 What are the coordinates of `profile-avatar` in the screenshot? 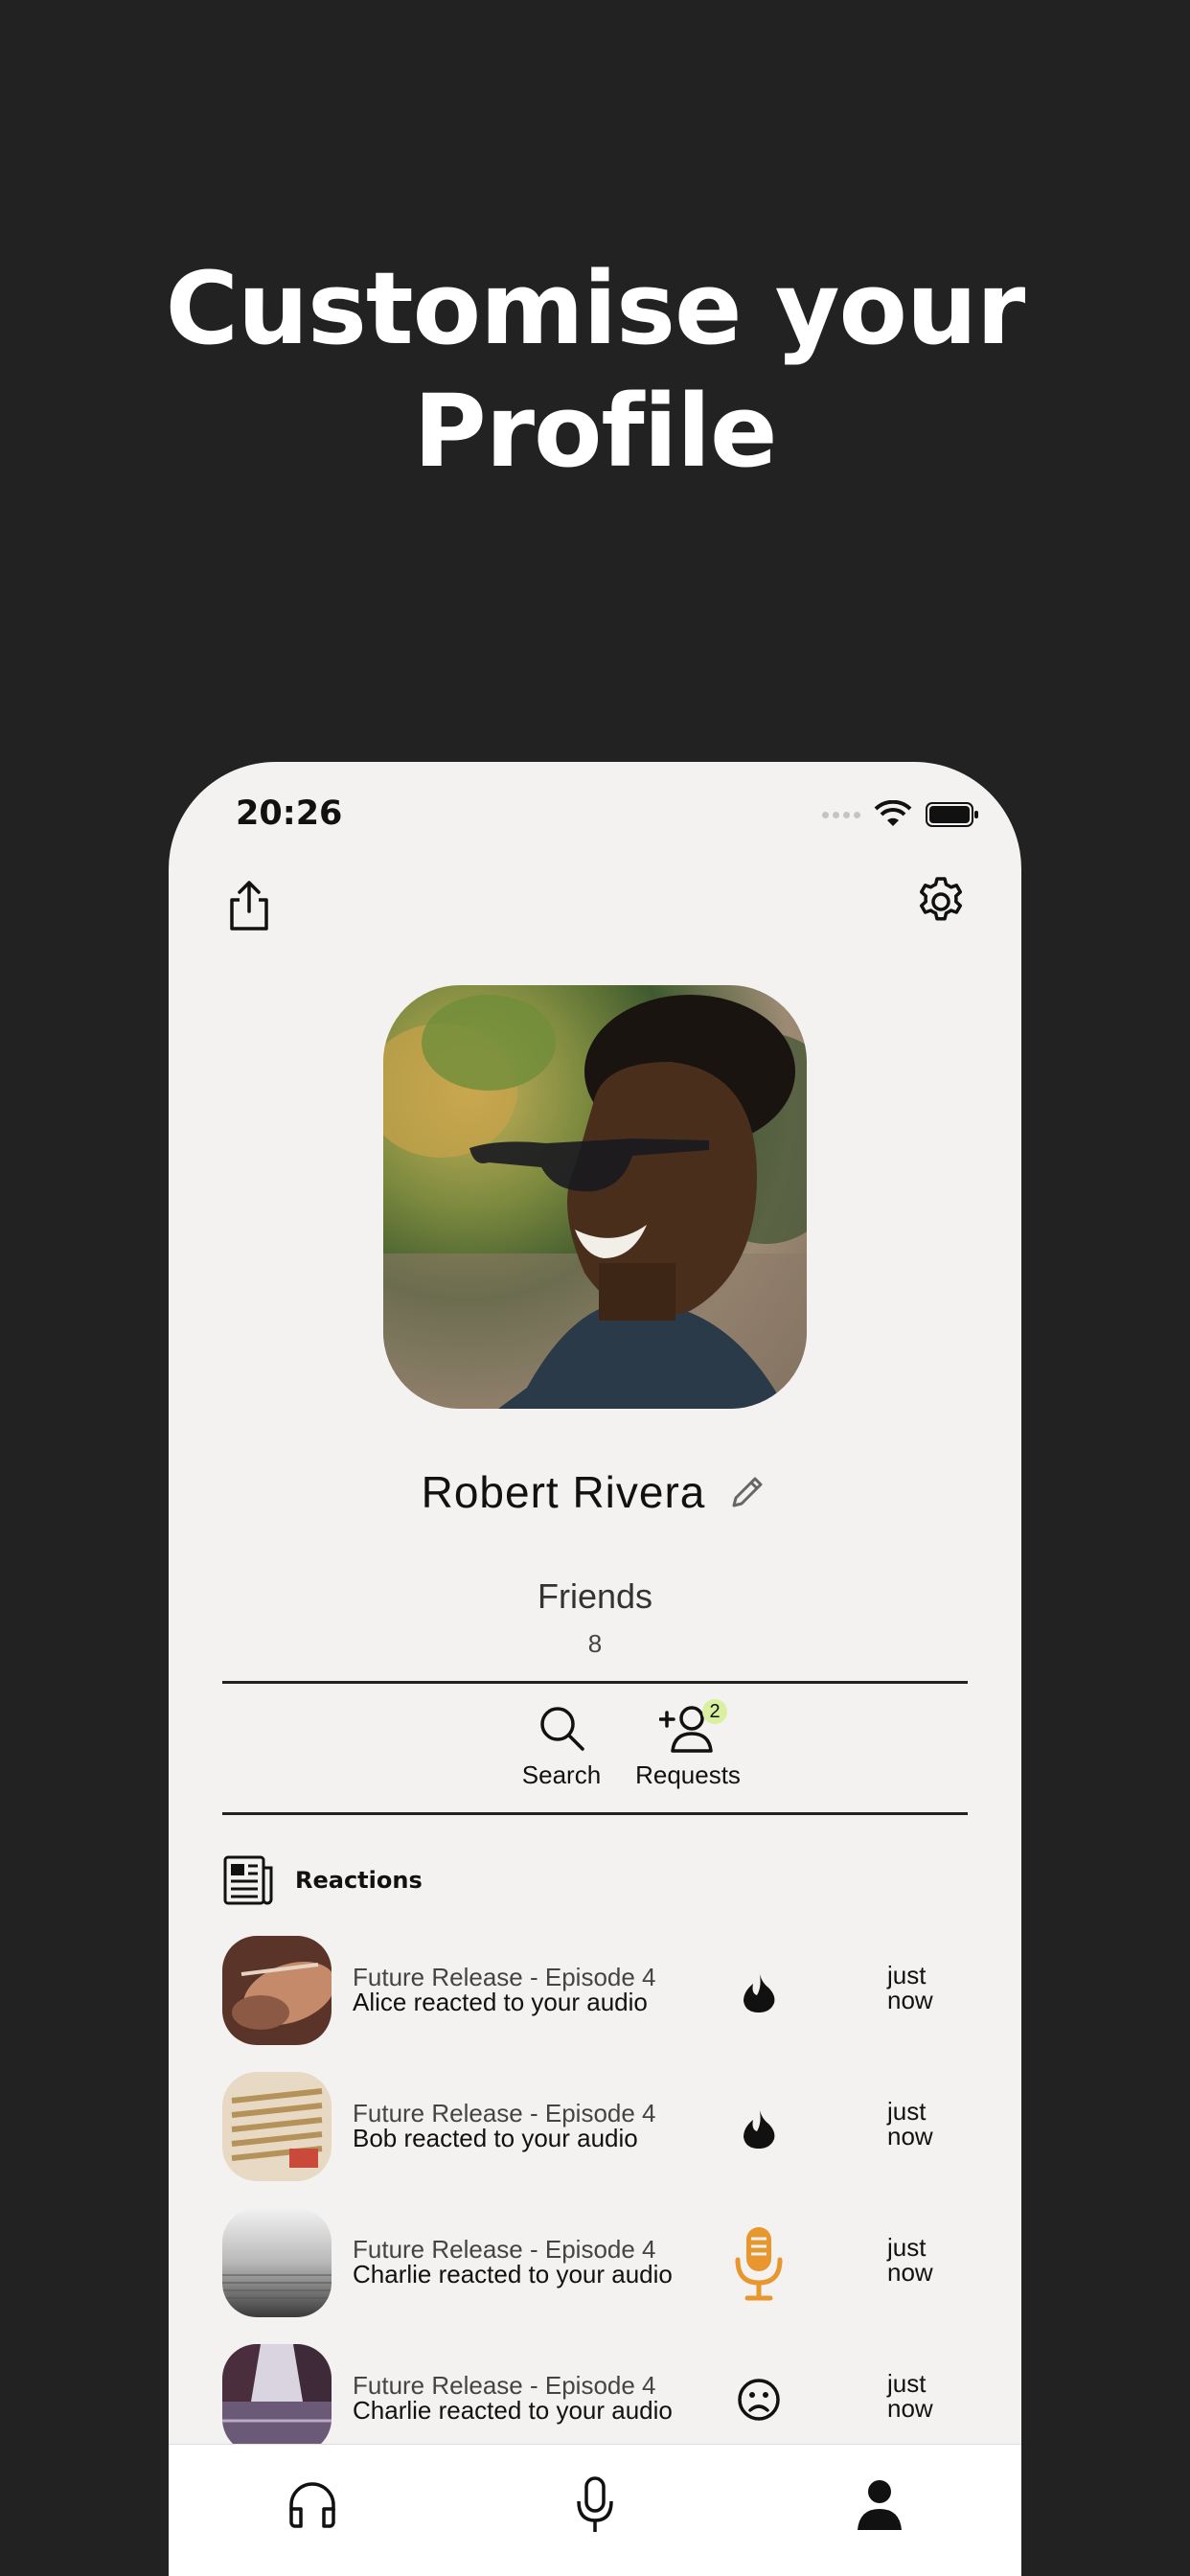 It's located at (595, 1197).